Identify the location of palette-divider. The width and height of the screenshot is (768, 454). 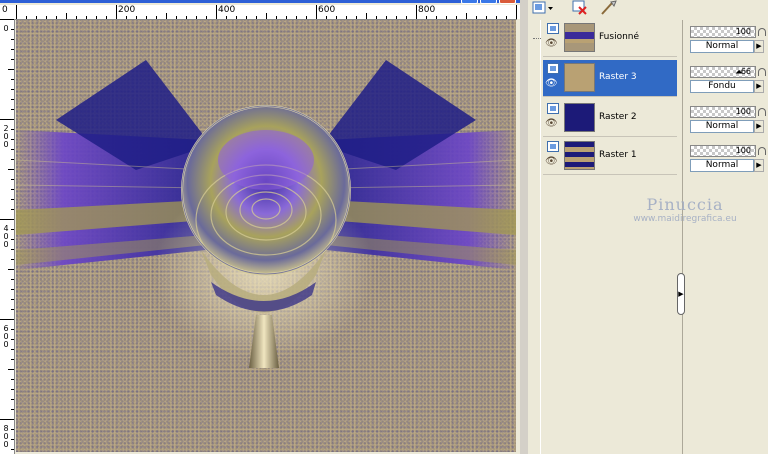
(682, 237).